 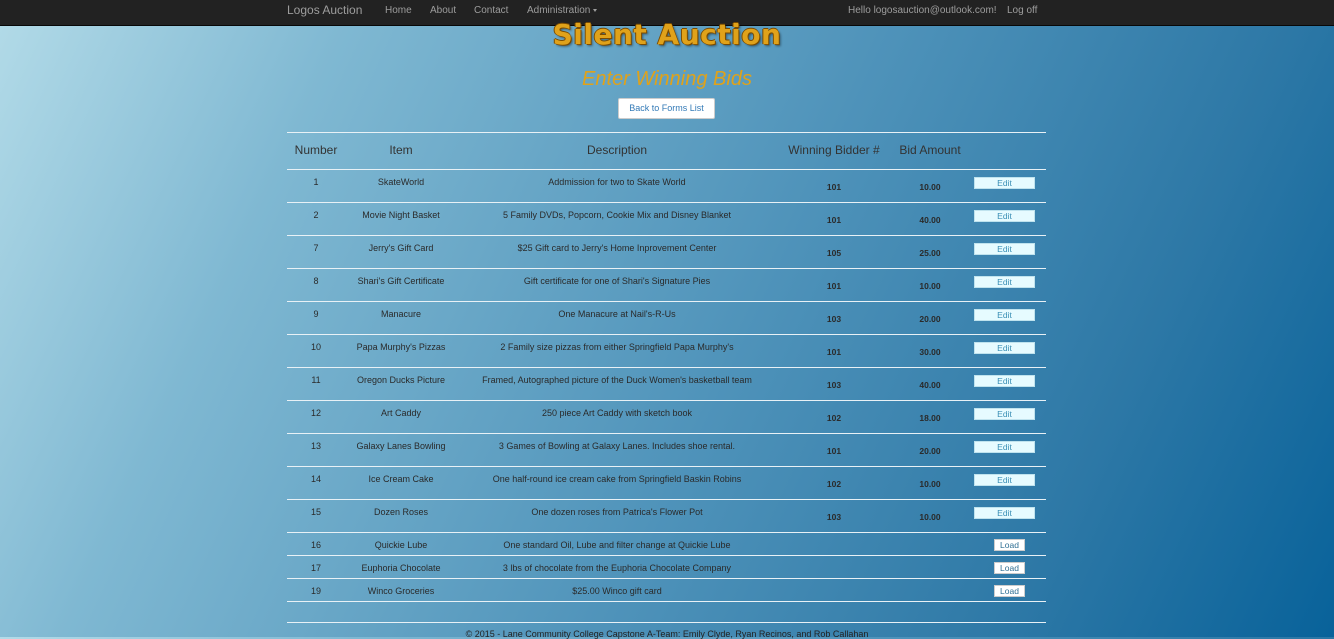 What do you see at coordinates (315, 479) in the screenshot?
I see `cell-number: 14` at bounding box center [315, 479].